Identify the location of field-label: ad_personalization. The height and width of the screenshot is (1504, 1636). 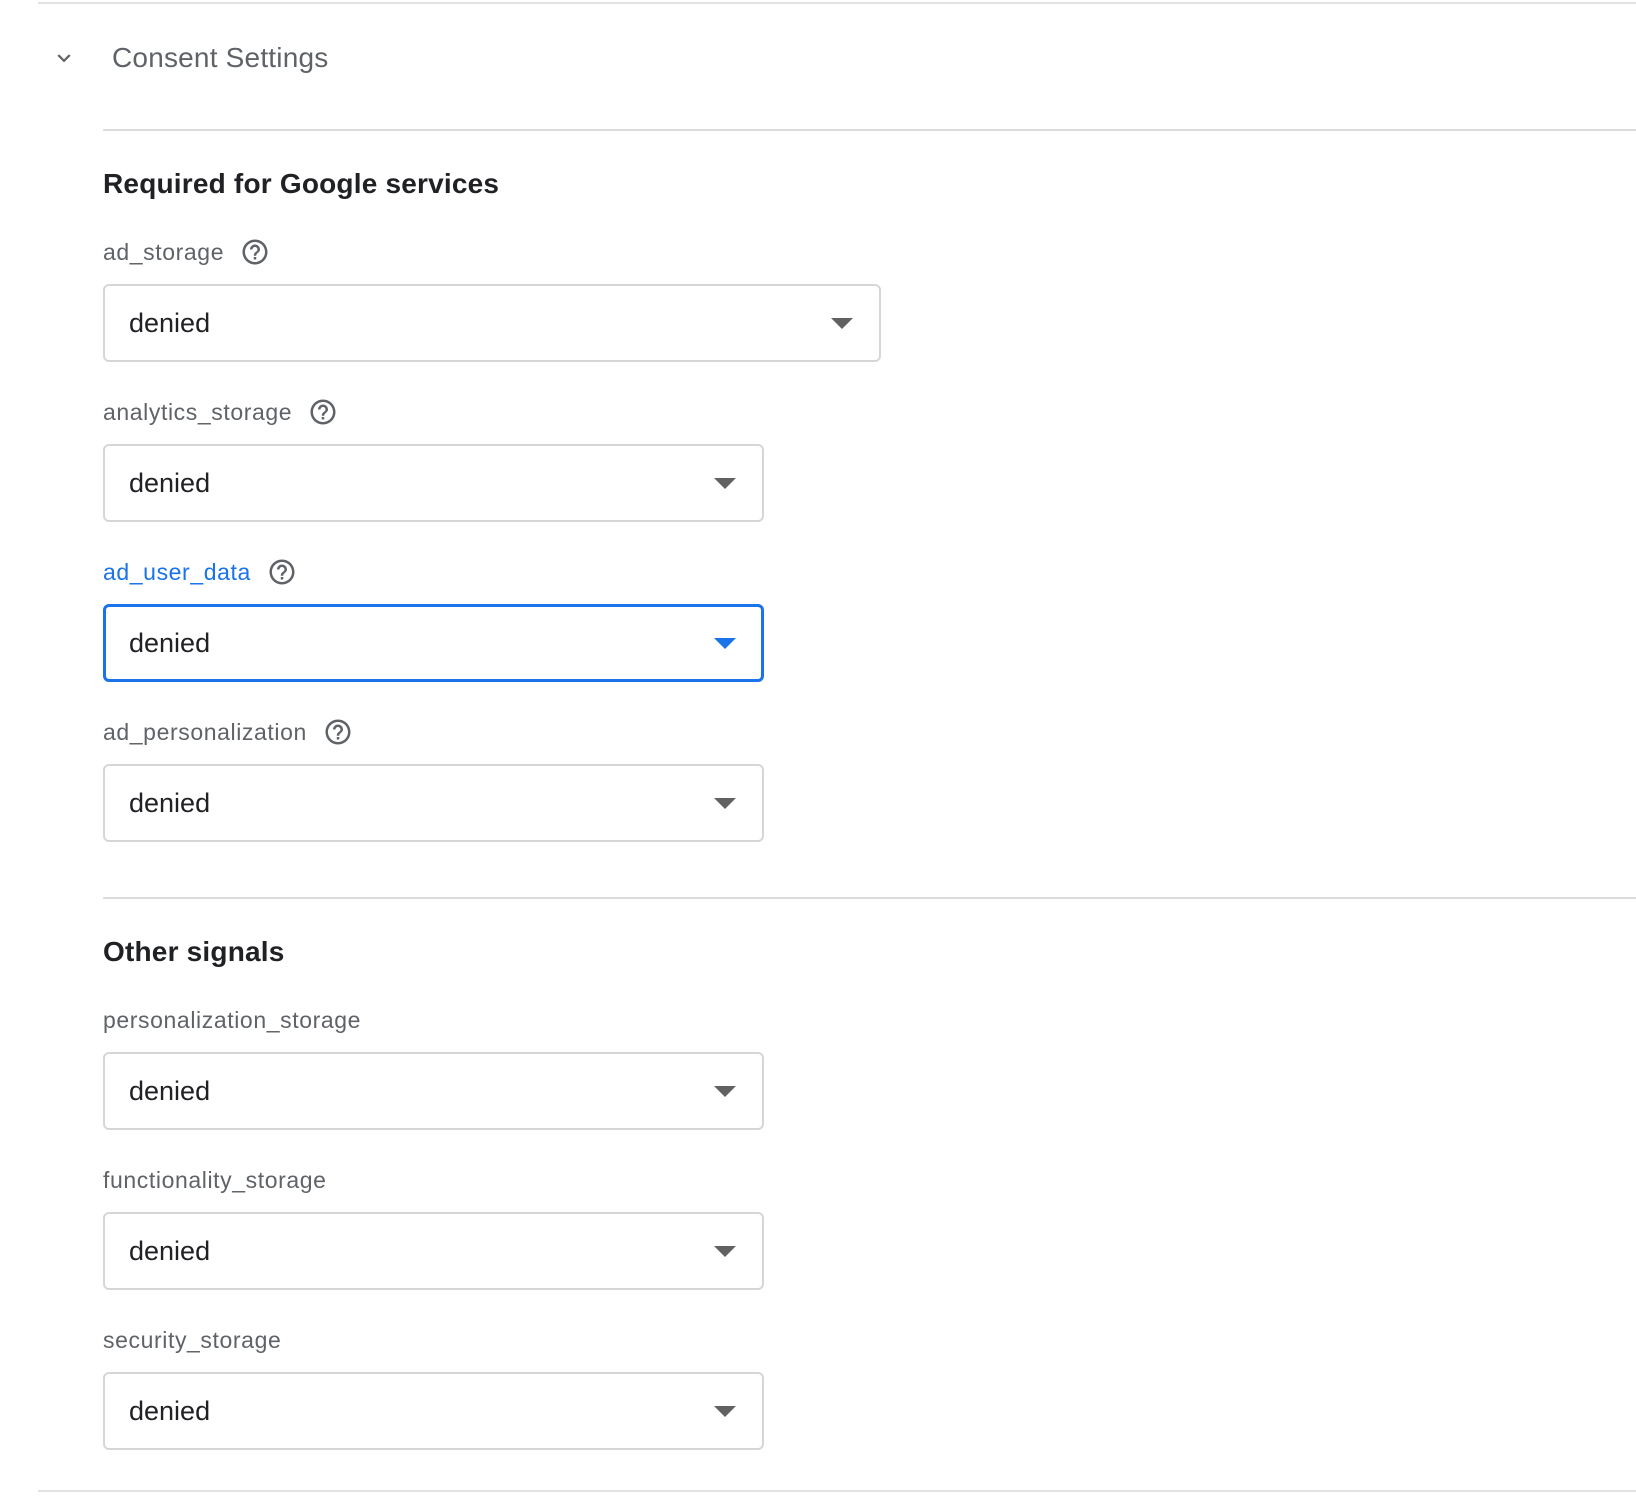
(205, 731).